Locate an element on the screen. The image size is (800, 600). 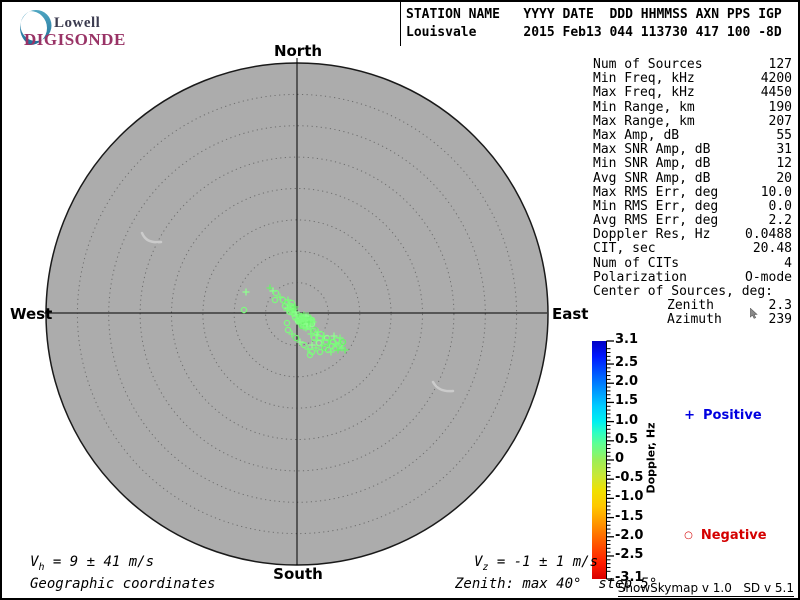
compass-west-label: West is located at coordinates (31, 314).